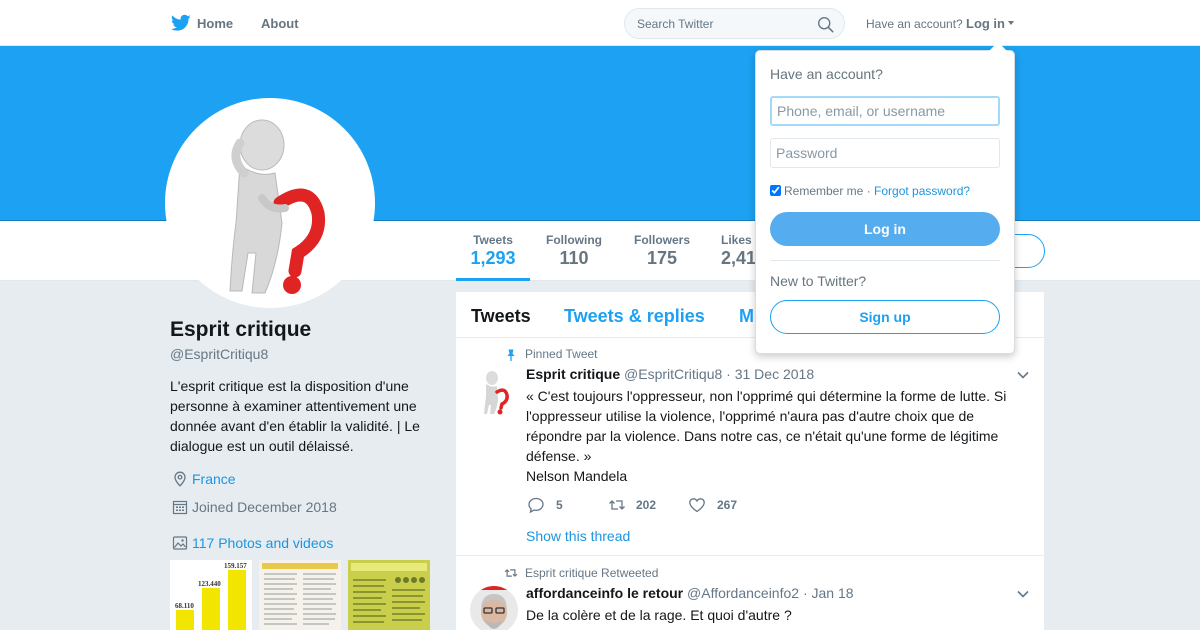  I want to click on tweet-text-attribution: Nelson Mandela, so click(577, 476).